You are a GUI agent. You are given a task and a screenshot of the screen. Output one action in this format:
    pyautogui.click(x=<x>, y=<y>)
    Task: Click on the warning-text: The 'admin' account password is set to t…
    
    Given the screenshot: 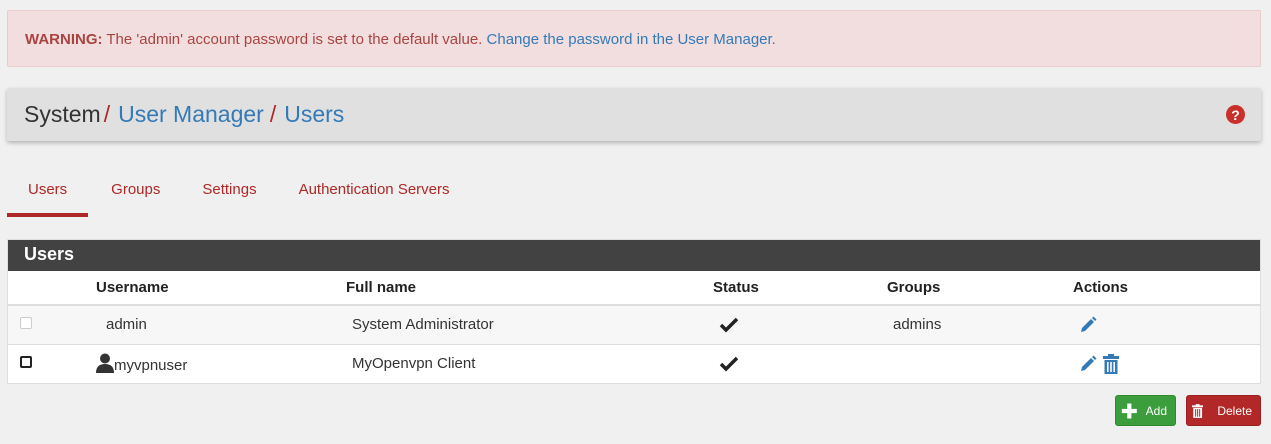 What is the action you would take?
    pyautogui.click(x=294, y=39)
    